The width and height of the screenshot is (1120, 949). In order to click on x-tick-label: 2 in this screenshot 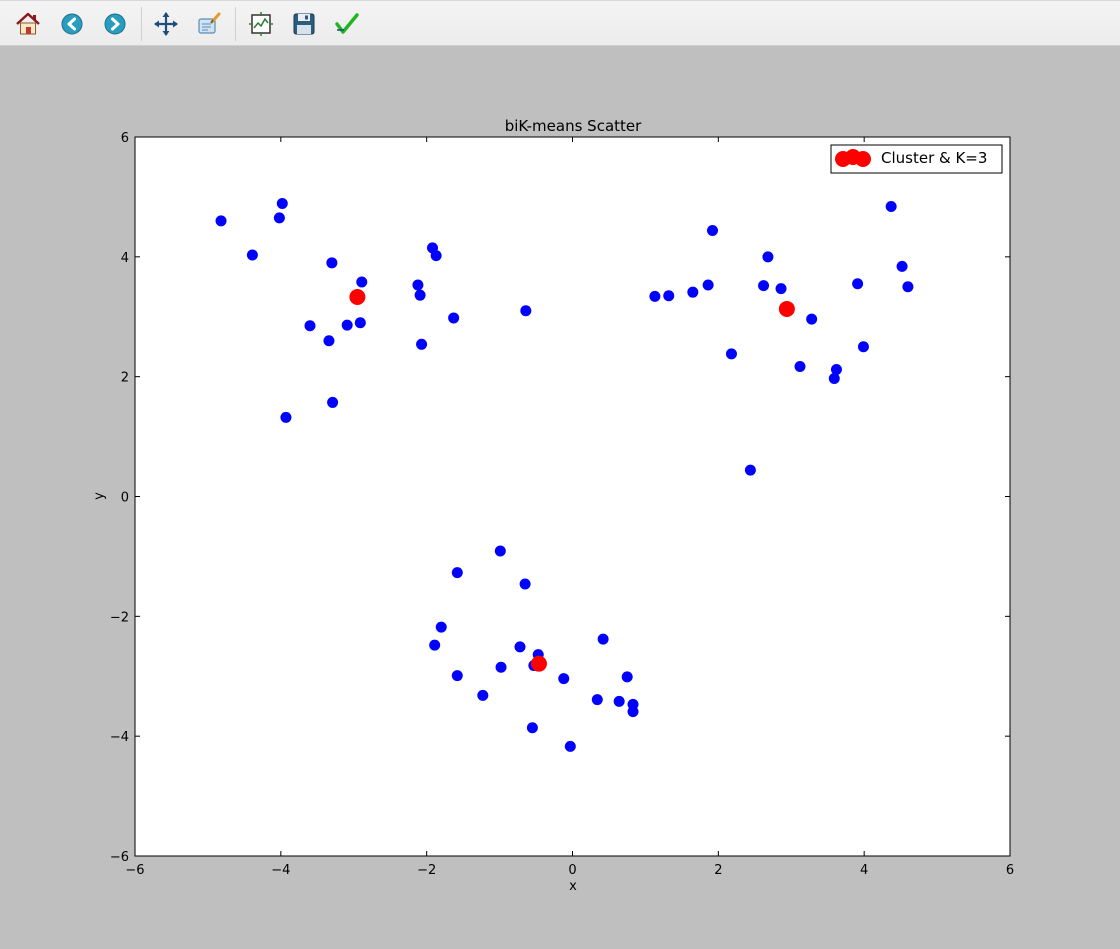, I will do `click(718, 870)`.